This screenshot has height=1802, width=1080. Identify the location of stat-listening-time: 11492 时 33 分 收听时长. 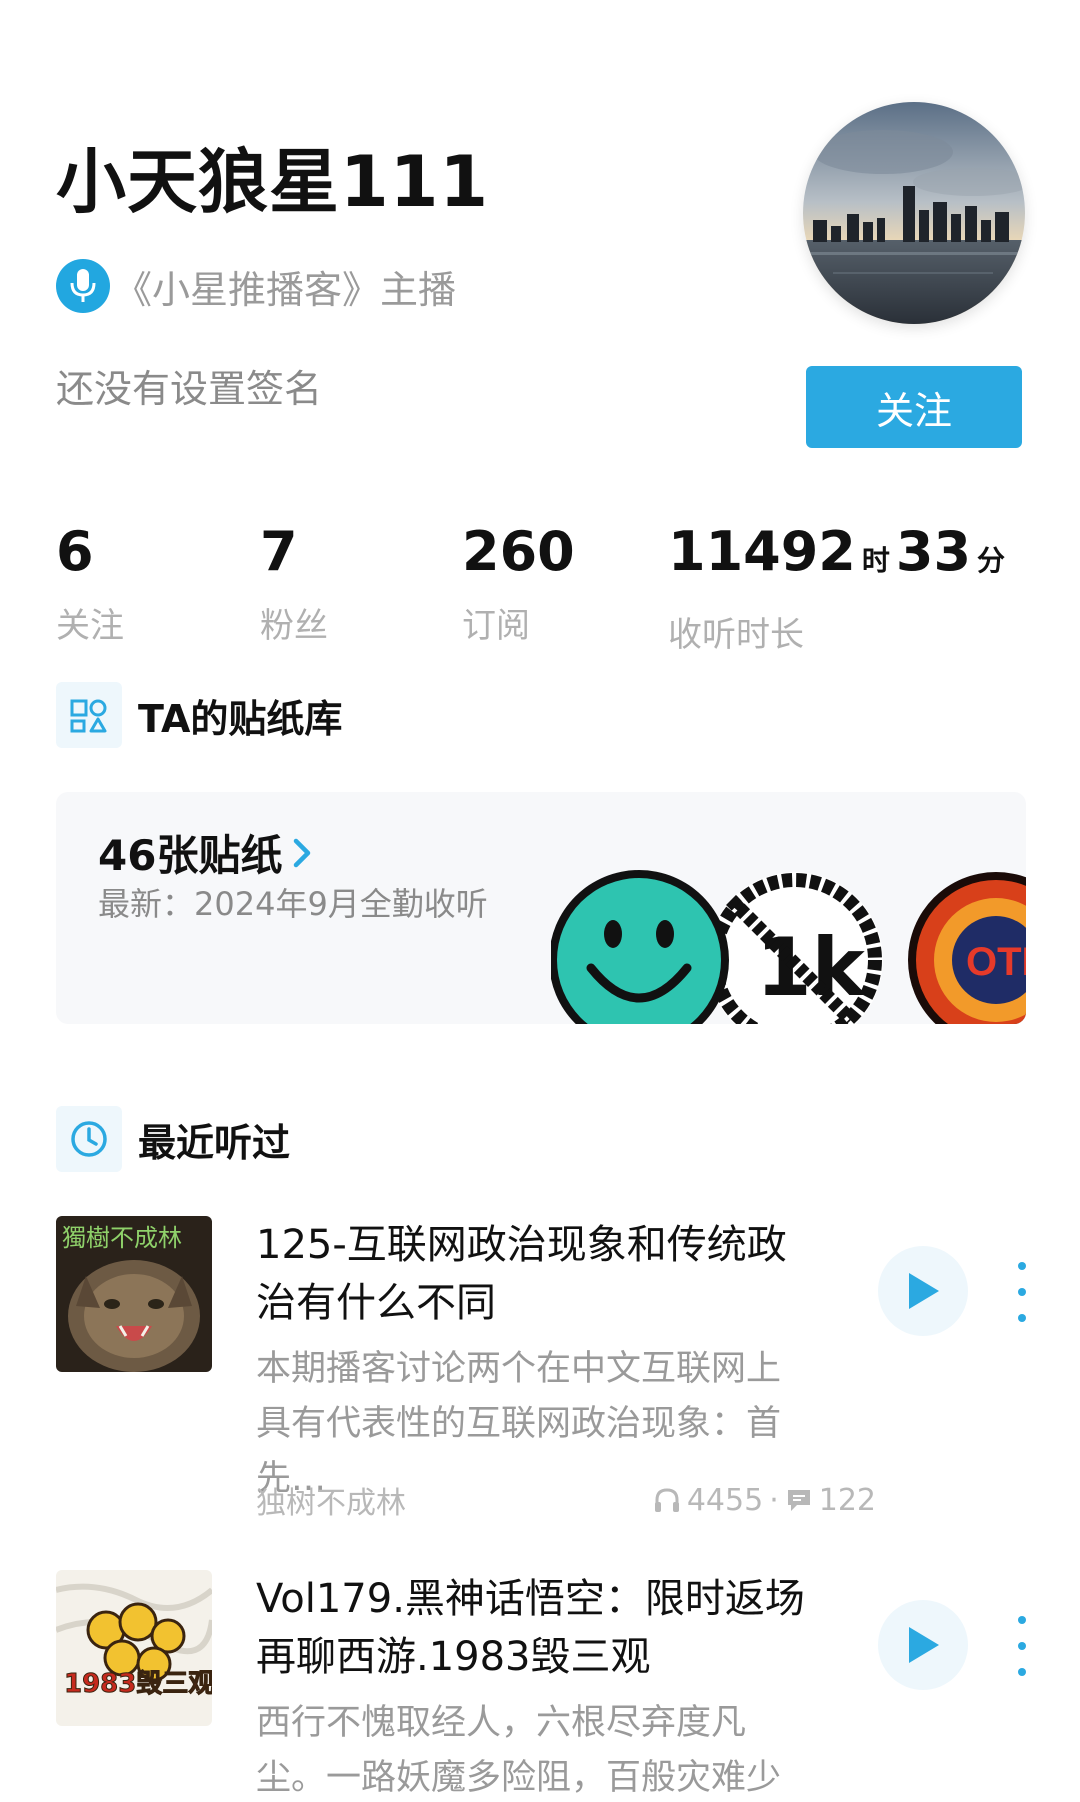
(839, 588).